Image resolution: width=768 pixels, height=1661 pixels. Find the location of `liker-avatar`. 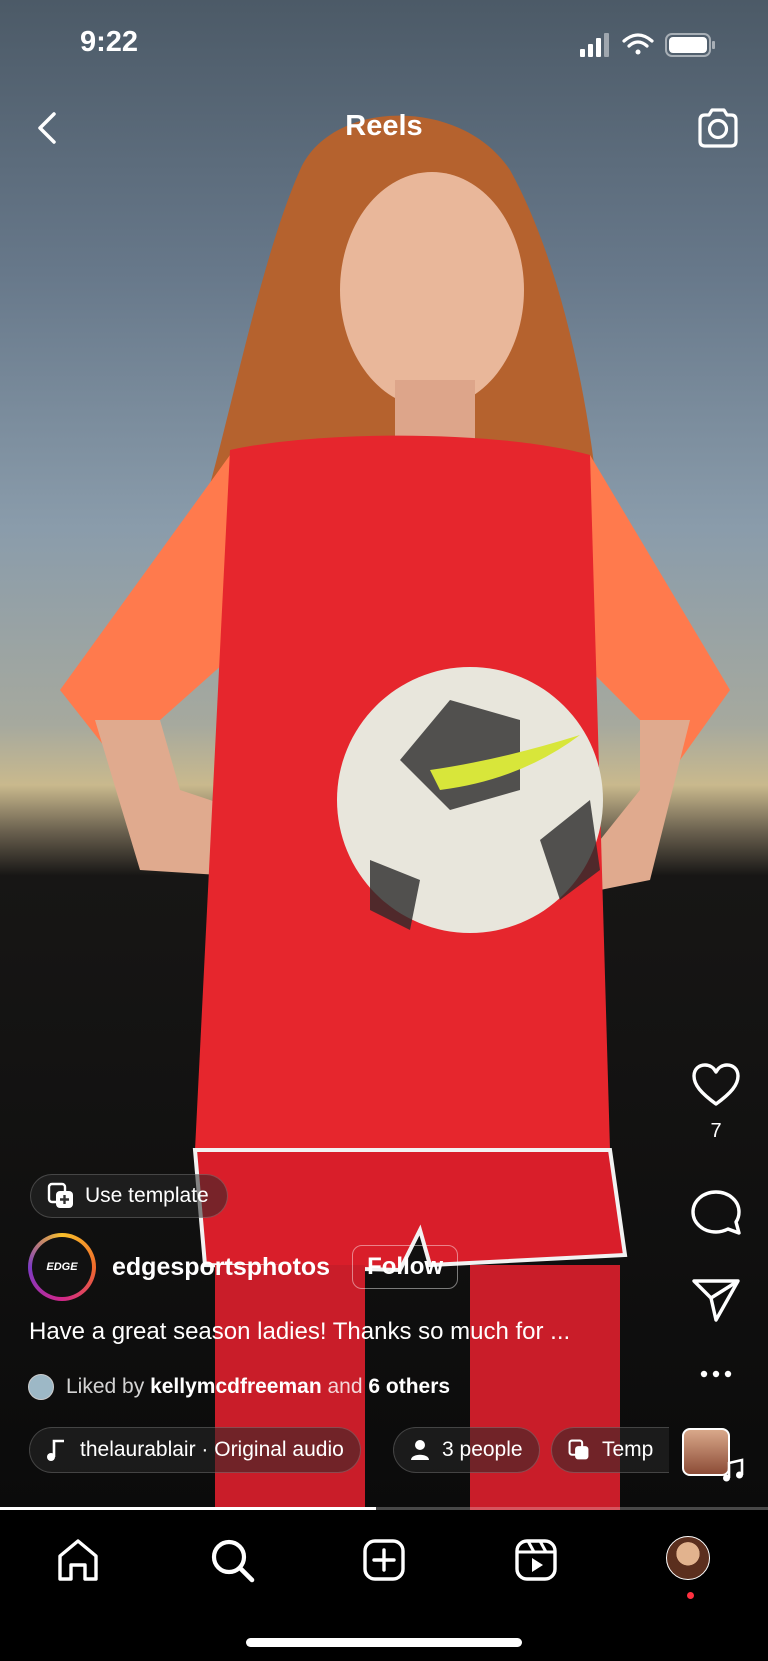

liker-avatar is located at coordinates (41, 1387).